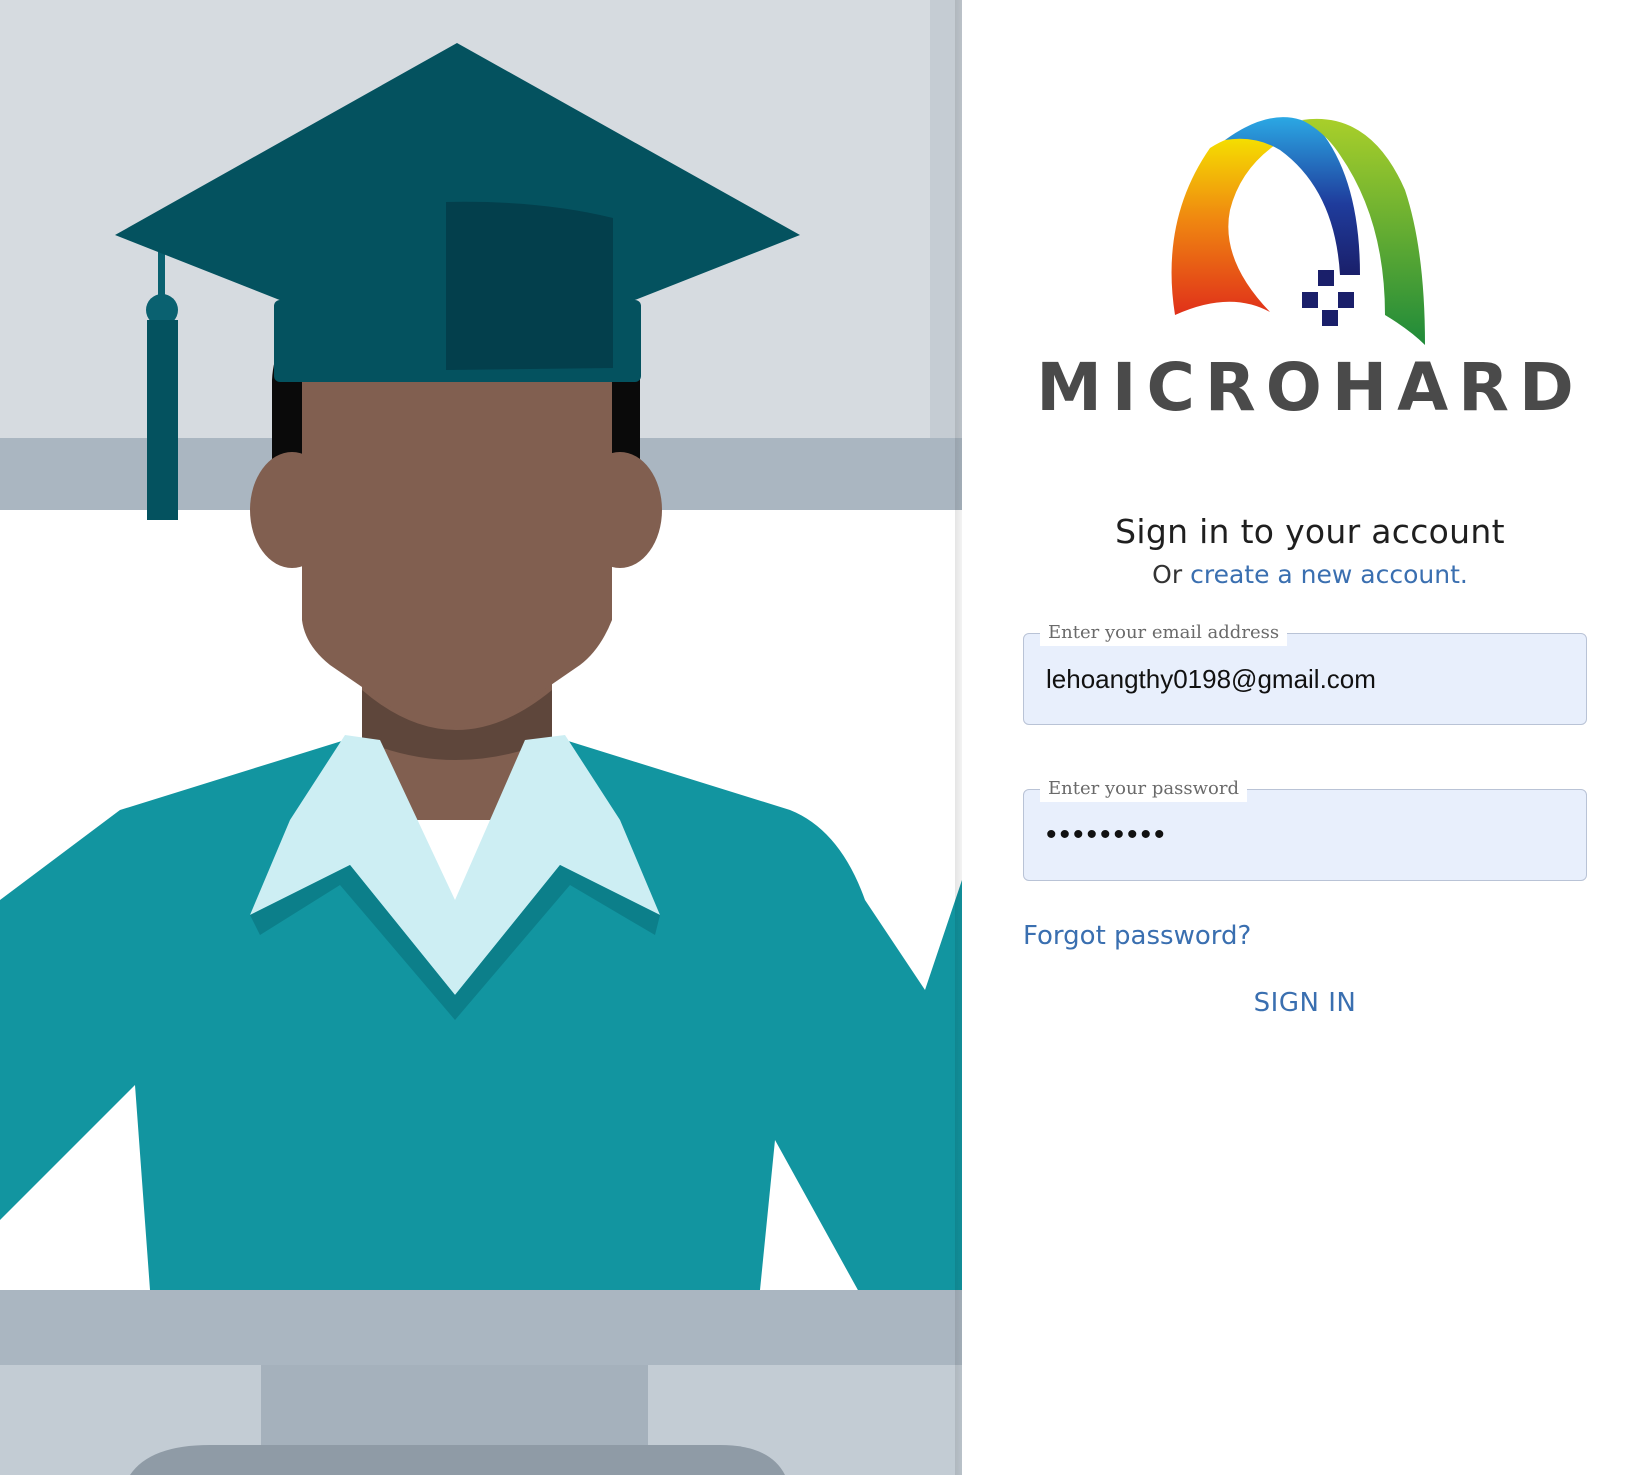 This screenshot has width=1632, height=1475. What do you see at coordinates (1310, 387) in the screenshot?
I see `logo-wordmark: MICROHARD` at bounding box center [1310, 387].